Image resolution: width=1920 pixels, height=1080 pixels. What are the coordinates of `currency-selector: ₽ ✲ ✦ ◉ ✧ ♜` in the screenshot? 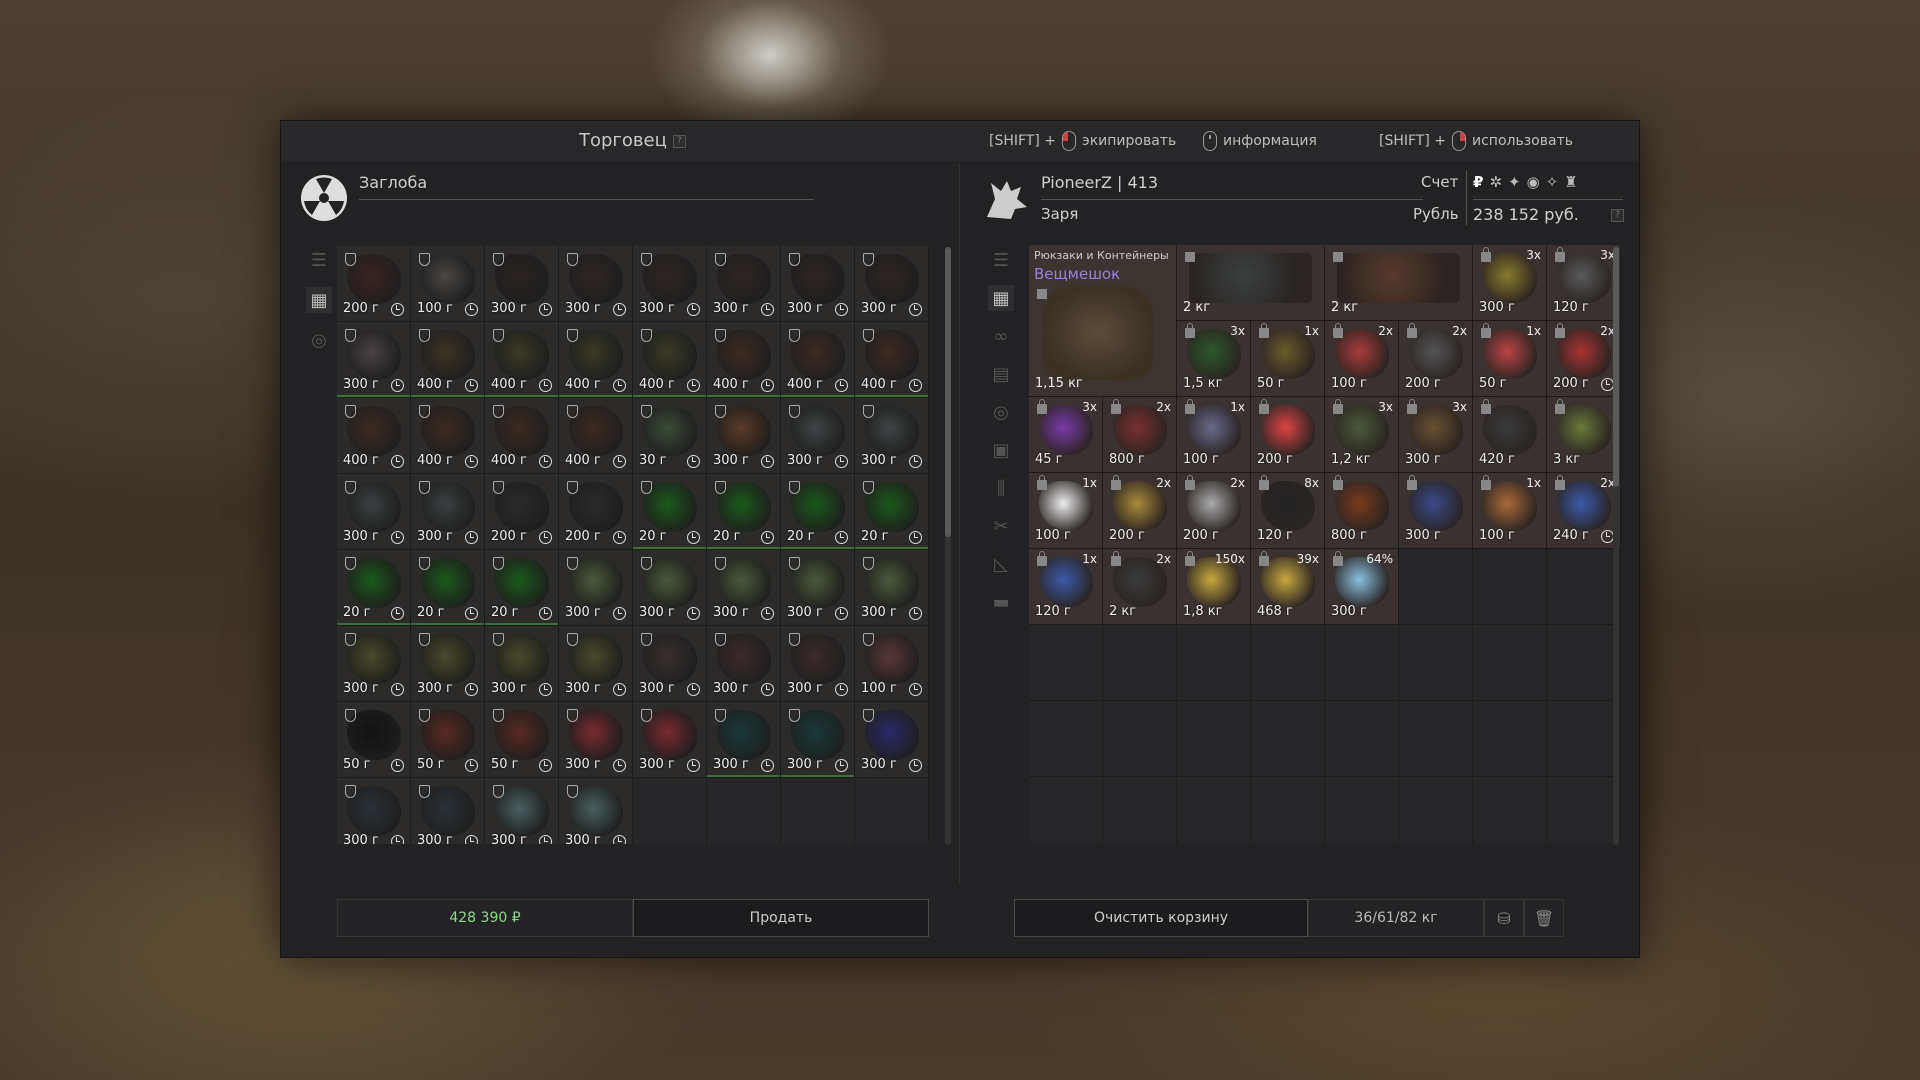 It's located at (1525, 182).